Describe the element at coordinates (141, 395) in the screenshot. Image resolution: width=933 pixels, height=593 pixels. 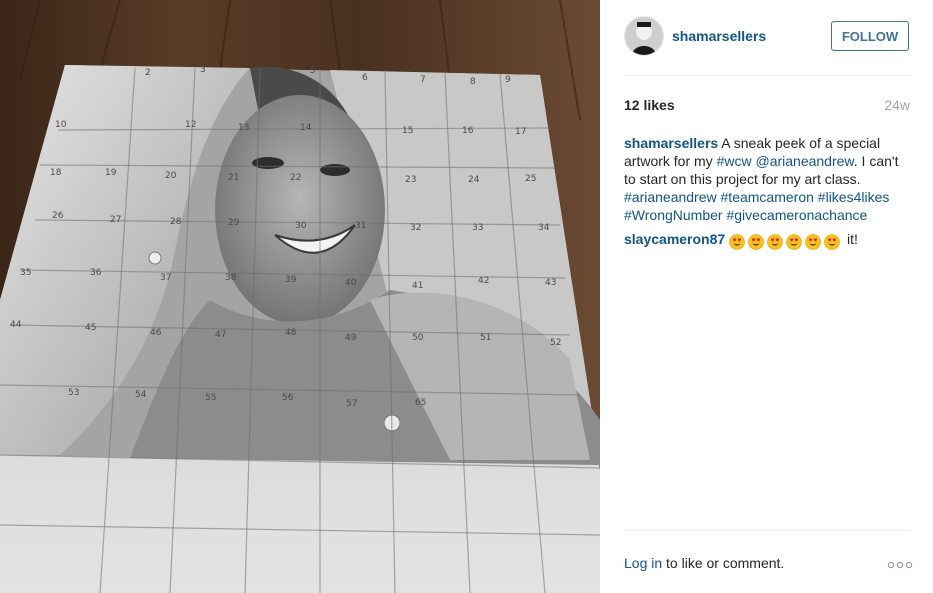
I see `grid-number: 54` at that location.